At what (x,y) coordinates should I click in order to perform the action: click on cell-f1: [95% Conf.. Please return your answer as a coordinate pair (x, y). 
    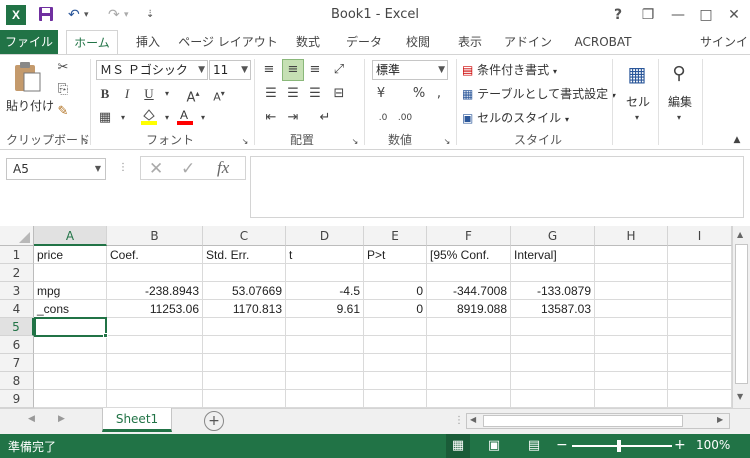
    Looking at the image, I should click on (469, 255).